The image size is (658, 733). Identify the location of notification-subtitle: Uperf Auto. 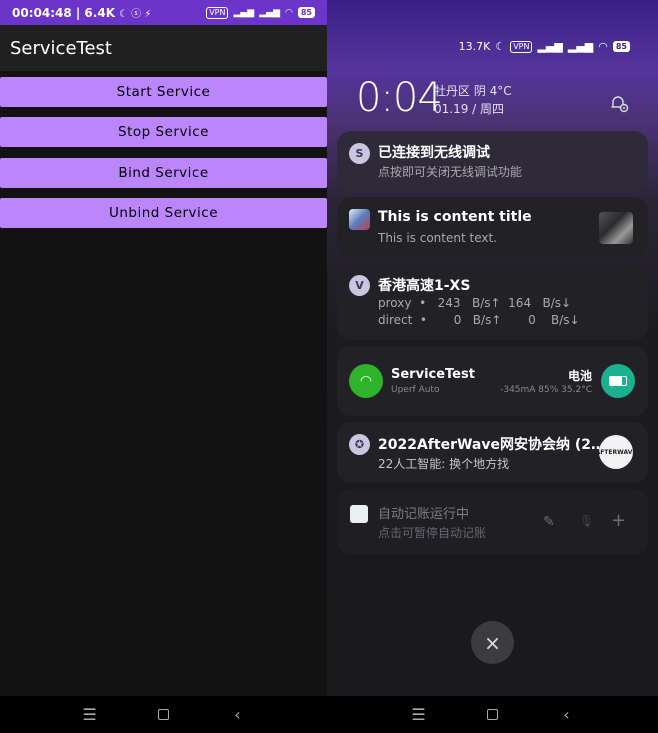
(415, 390).